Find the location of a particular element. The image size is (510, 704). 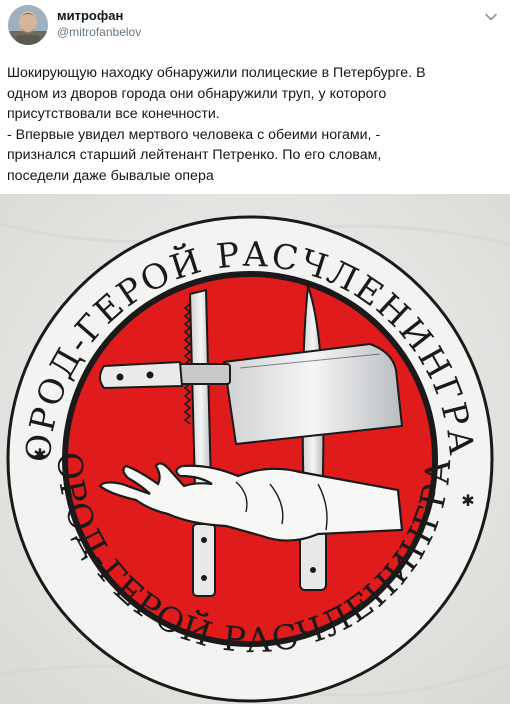

tweet-header: митрофан @mitrofanbelov is located at coordinates (255, 29).